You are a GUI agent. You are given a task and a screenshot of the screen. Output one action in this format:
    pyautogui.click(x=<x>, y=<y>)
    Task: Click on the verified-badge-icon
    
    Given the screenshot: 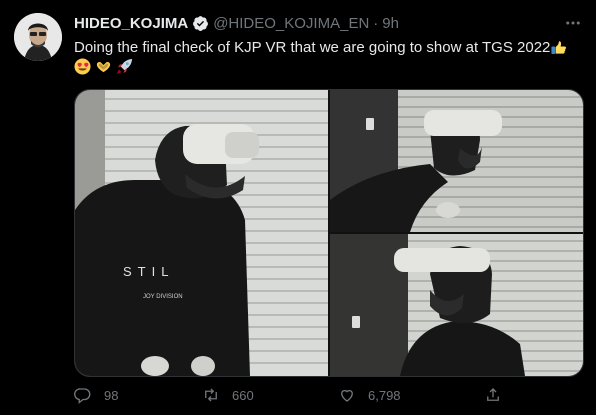 What is the action you would take?
    pyautogui.click(x=201, y=23)
    